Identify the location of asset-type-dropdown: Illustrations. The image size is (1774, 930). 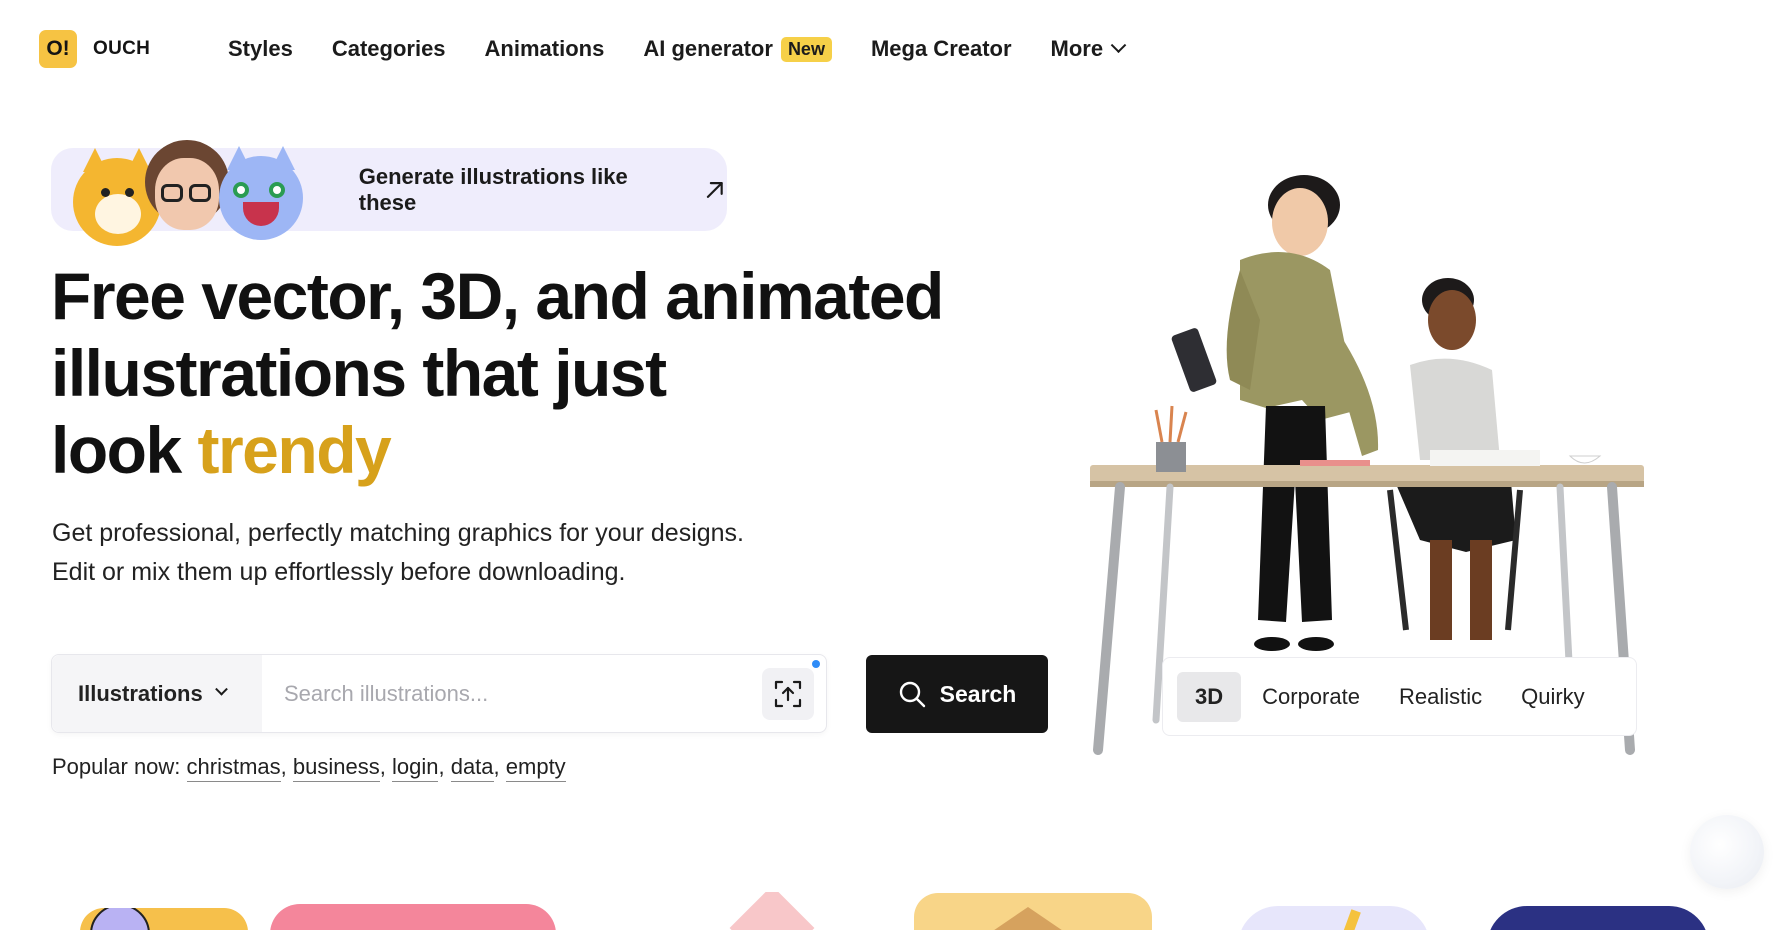
(157, 693).